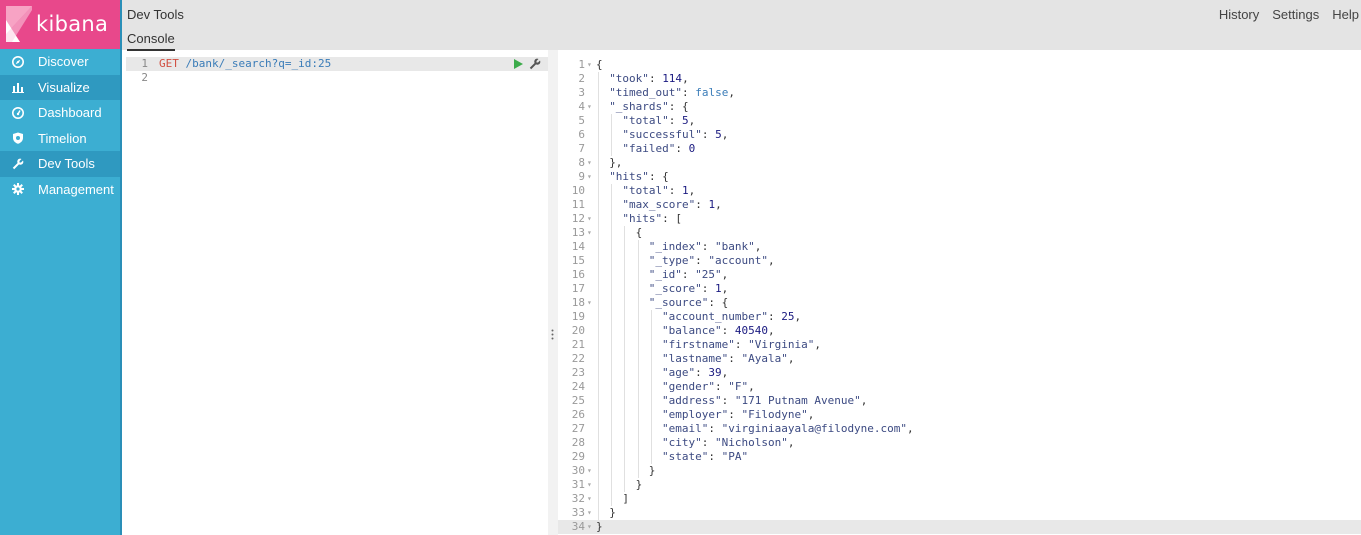  What do you see at coordinates (581, 92) in the screenshot?
I see `line-number: 3` at bounding box center [581, 92].